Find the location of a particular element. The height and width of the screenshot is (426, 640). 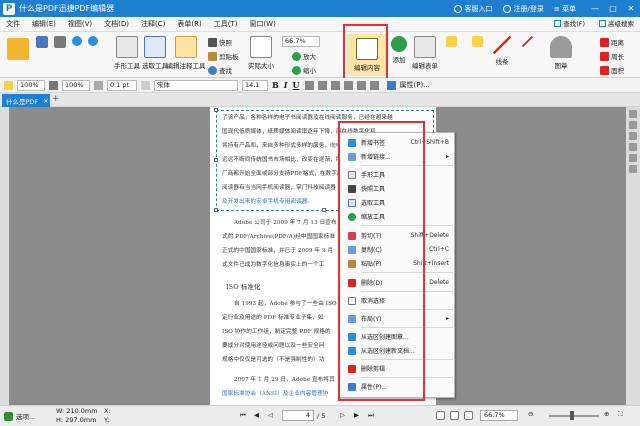

snapshot-button: 快照 is located at coordinates (220, 42).